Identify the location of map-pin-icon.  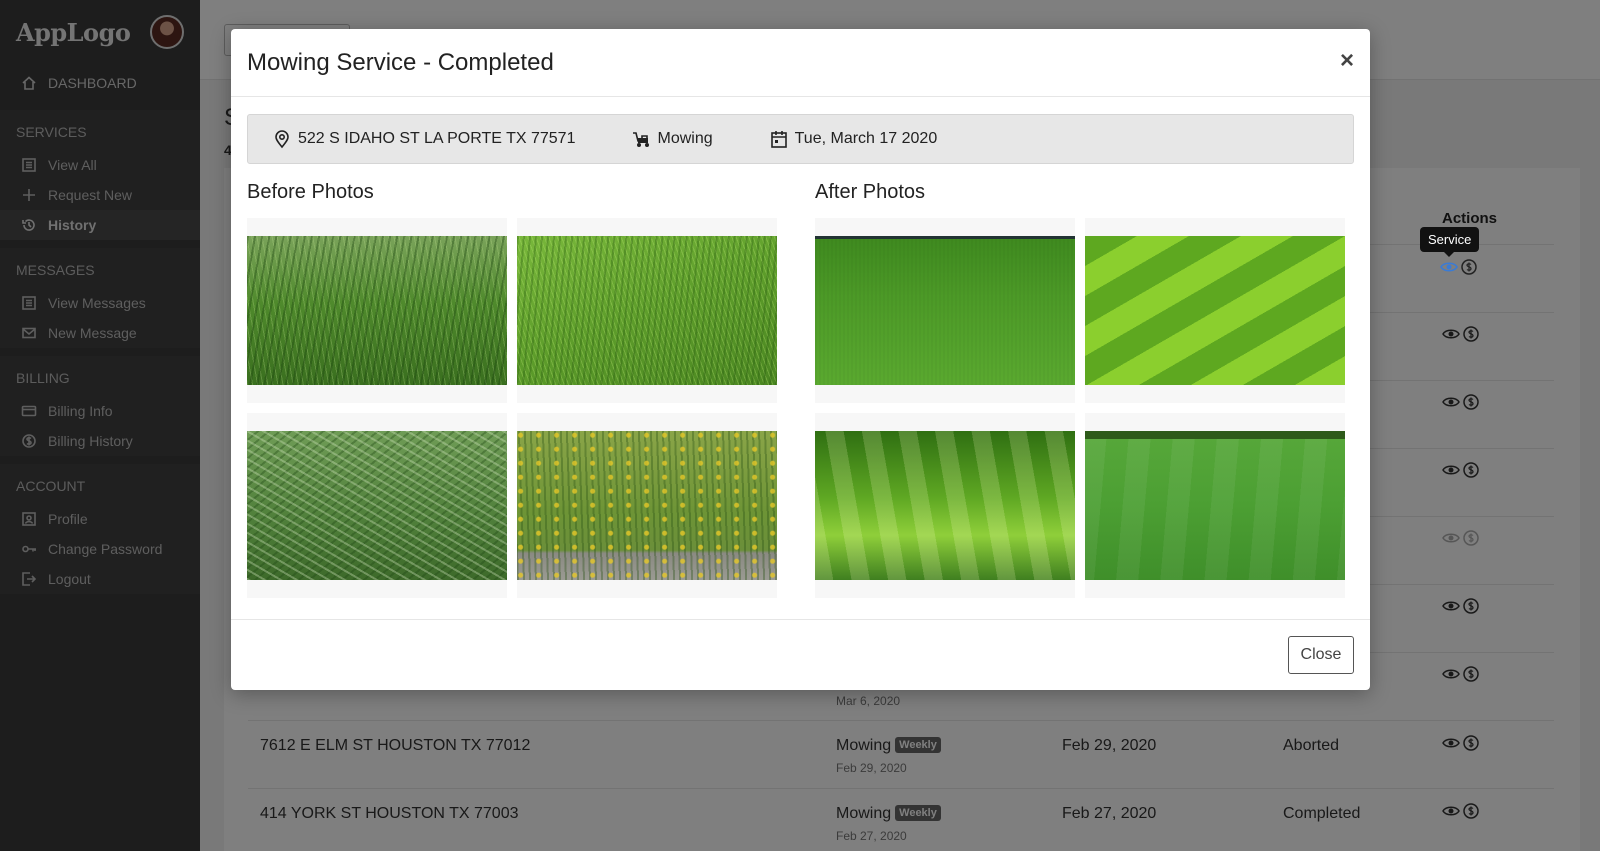
(282, 139).